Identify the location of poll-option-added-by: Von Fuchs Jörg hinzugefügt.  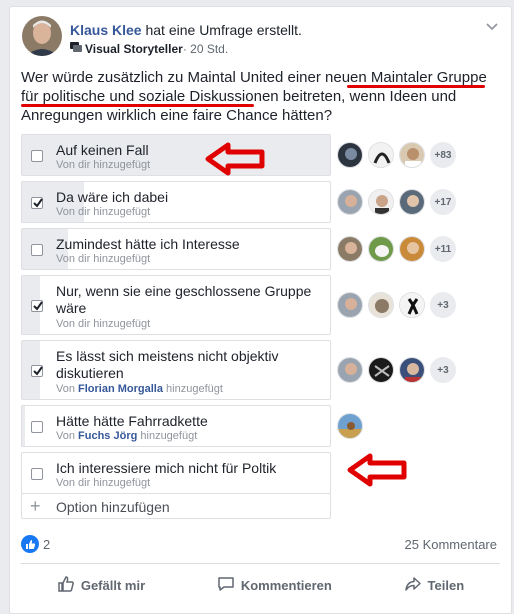
(127, 436).